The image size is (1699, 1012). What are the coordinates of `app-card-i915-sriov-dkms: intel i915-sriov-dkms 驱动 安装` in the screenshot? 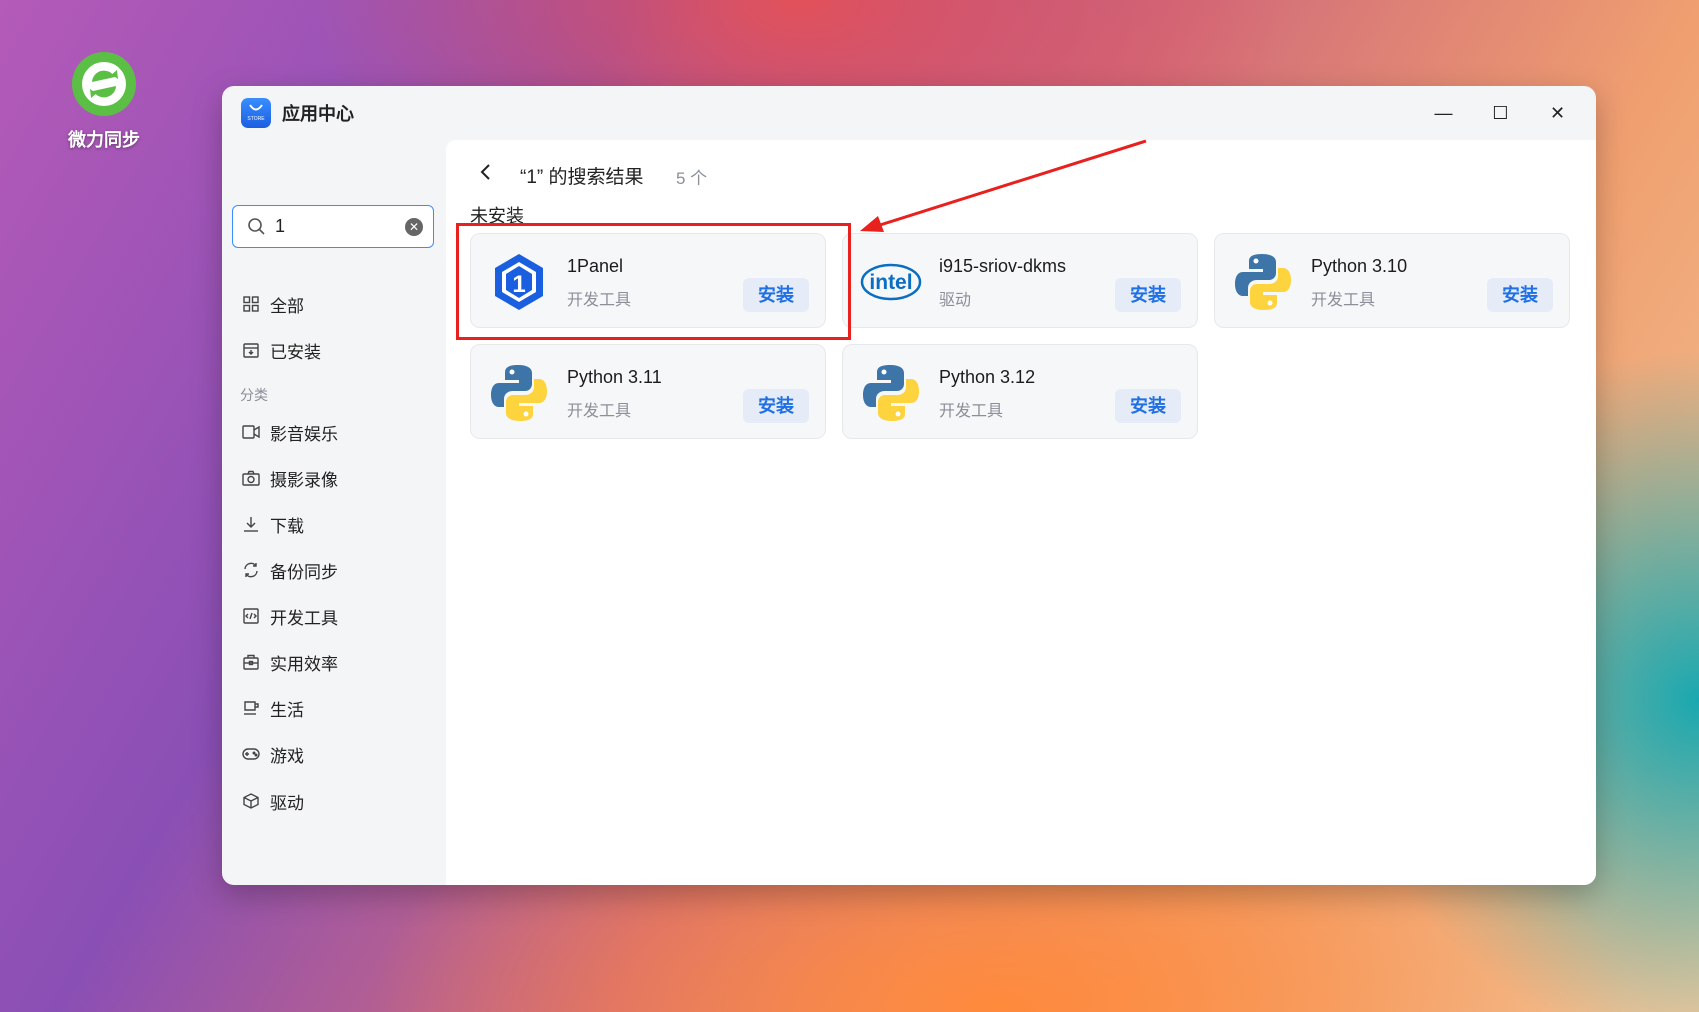 It's located at (1020, 280).